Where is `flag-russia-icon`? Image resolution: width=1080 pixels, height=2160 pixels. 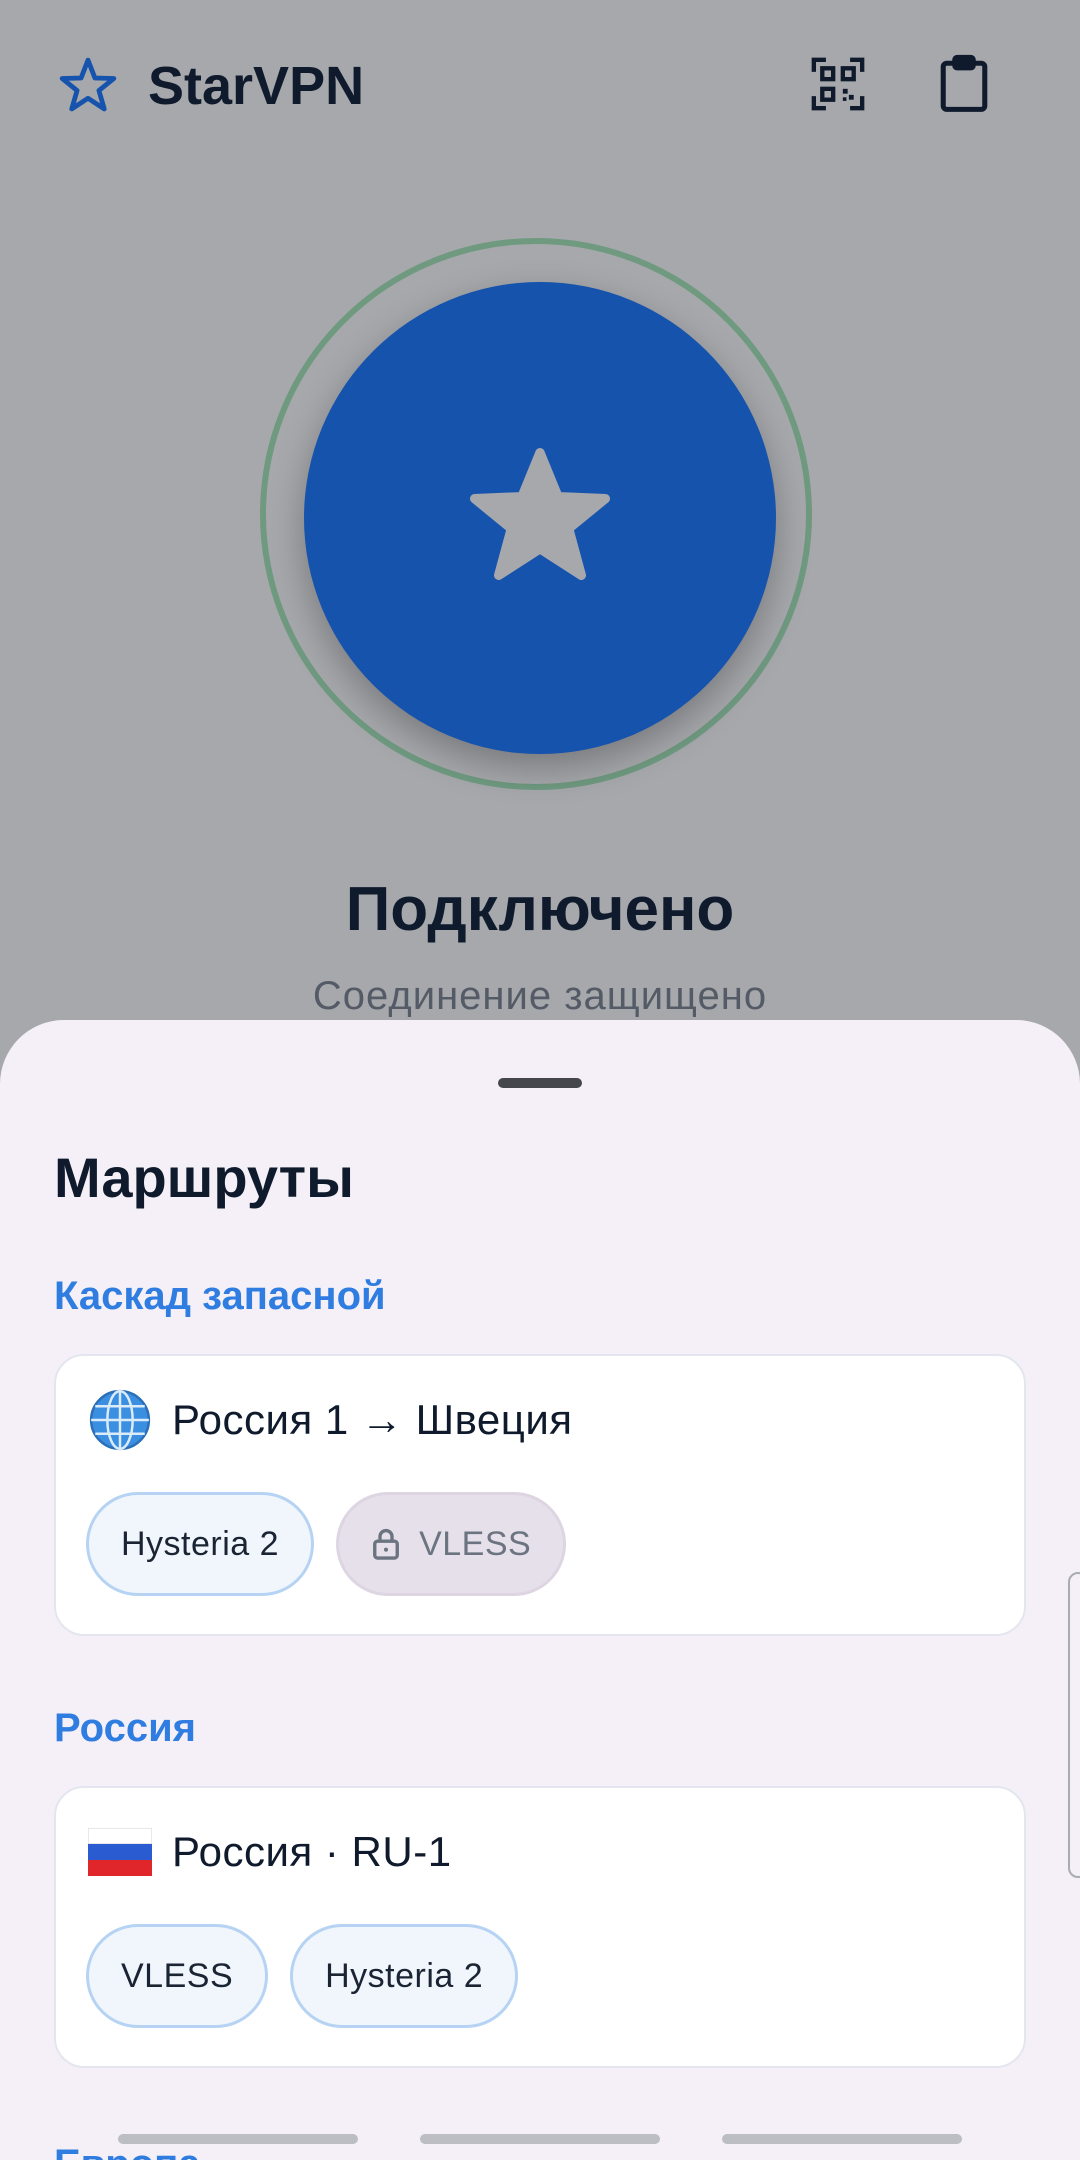 flag-russia-icon is located at coordinates (120, 1852).